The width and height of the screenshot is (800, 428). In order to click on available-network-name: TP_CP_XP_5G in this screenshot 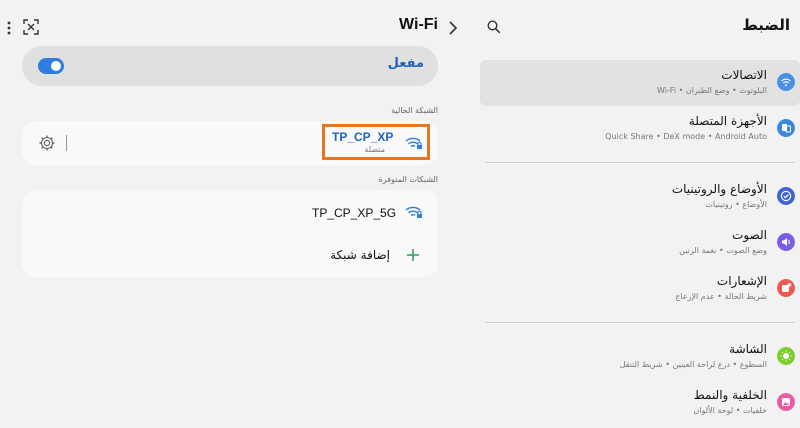, I will do `click(354, 213)`.